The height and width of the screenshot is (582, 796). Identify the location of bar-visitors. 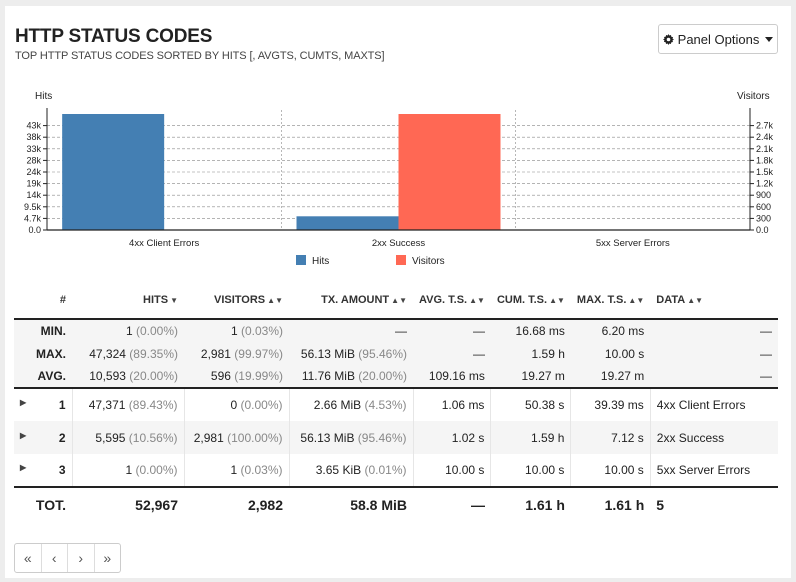
(449, 172).